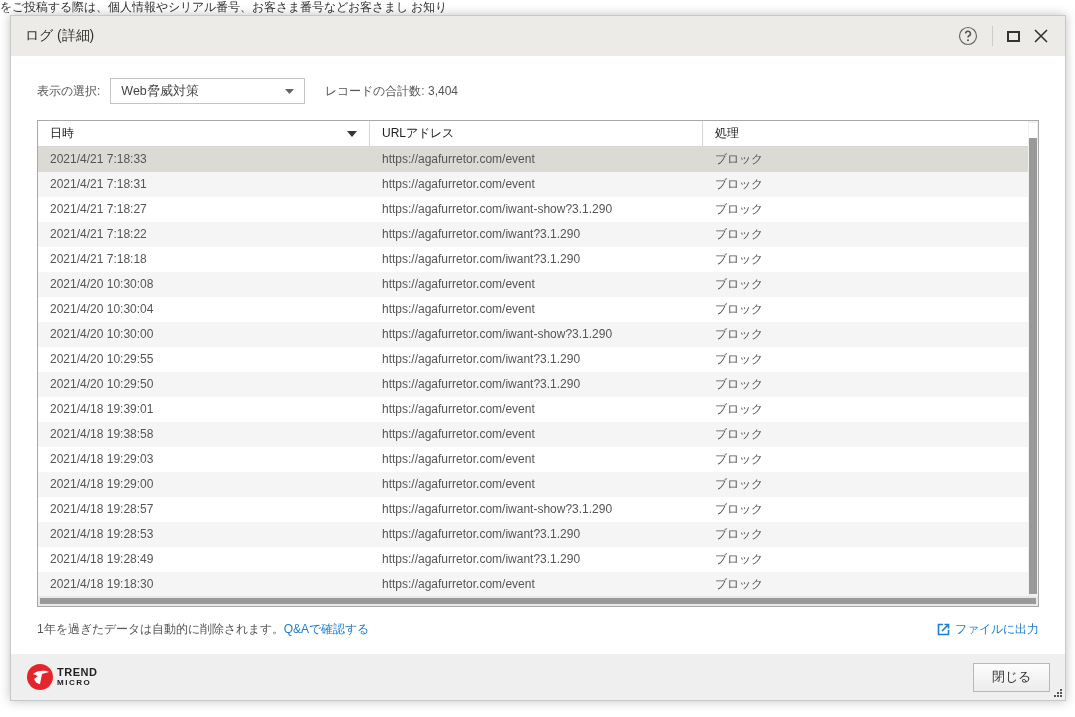  Describe the element at coordinates (1033, 358) in the screenshot. I see `vertical-scrollbar` at that location.